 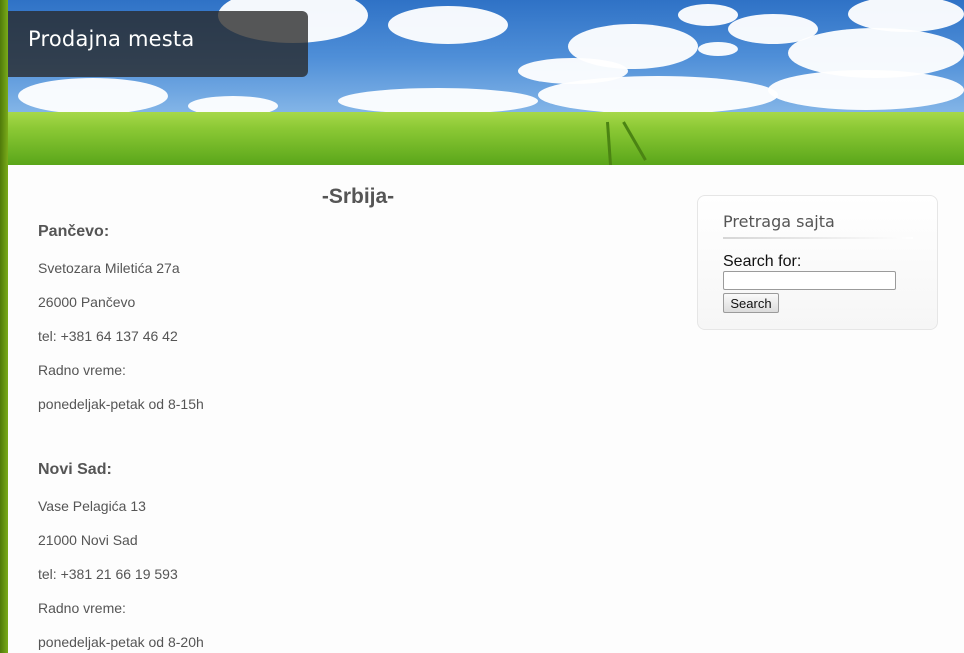 I want to click on search-input, so click(x=809, y=280).